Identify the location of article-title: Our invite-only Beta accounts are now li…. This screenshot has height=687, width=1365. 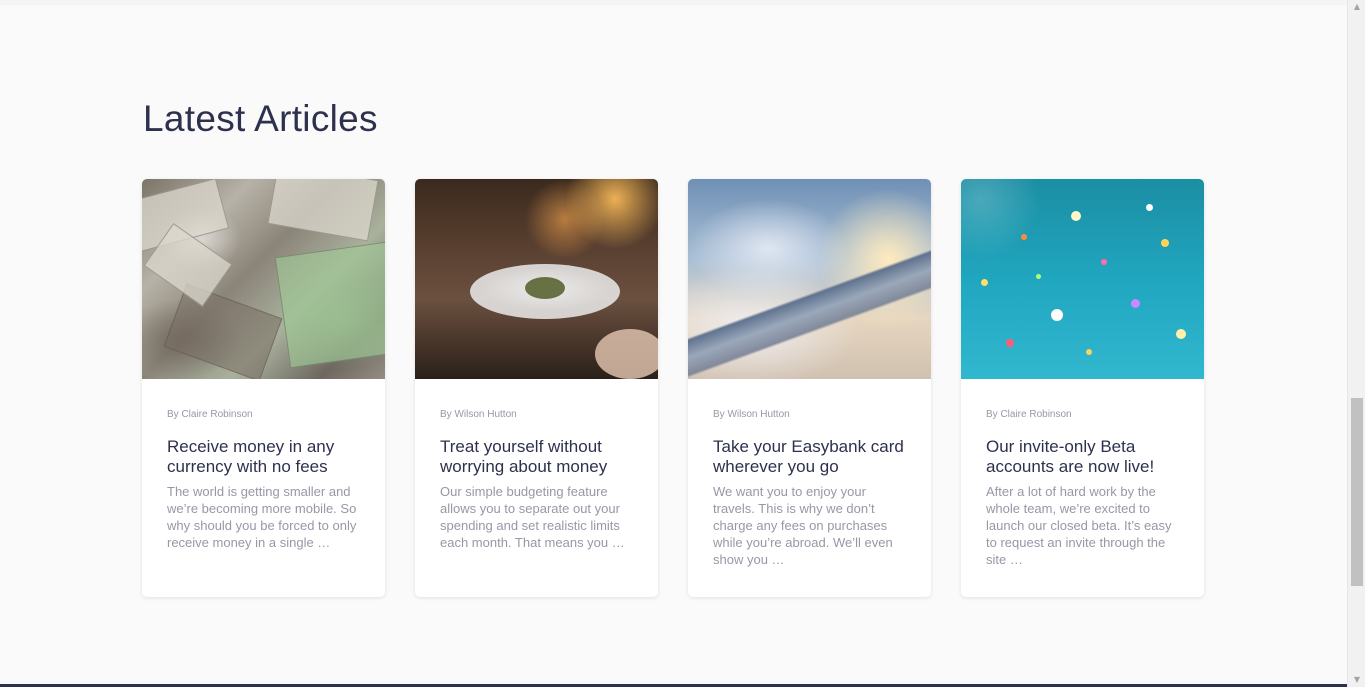
(1082, 457).